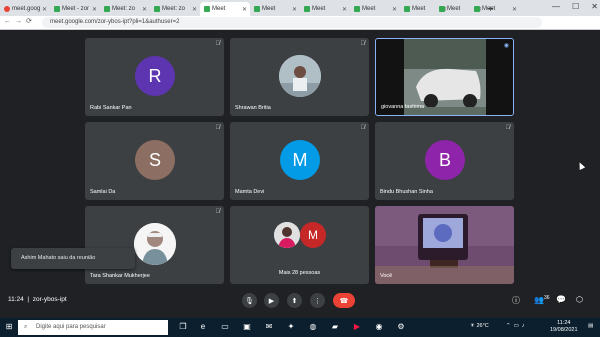 This screenshot has height=337, width=600. What do you see at coordinates (403, 107) in the screenshot?
I see `participant-name: giovanna tashima` at bounding box center [403, 107].